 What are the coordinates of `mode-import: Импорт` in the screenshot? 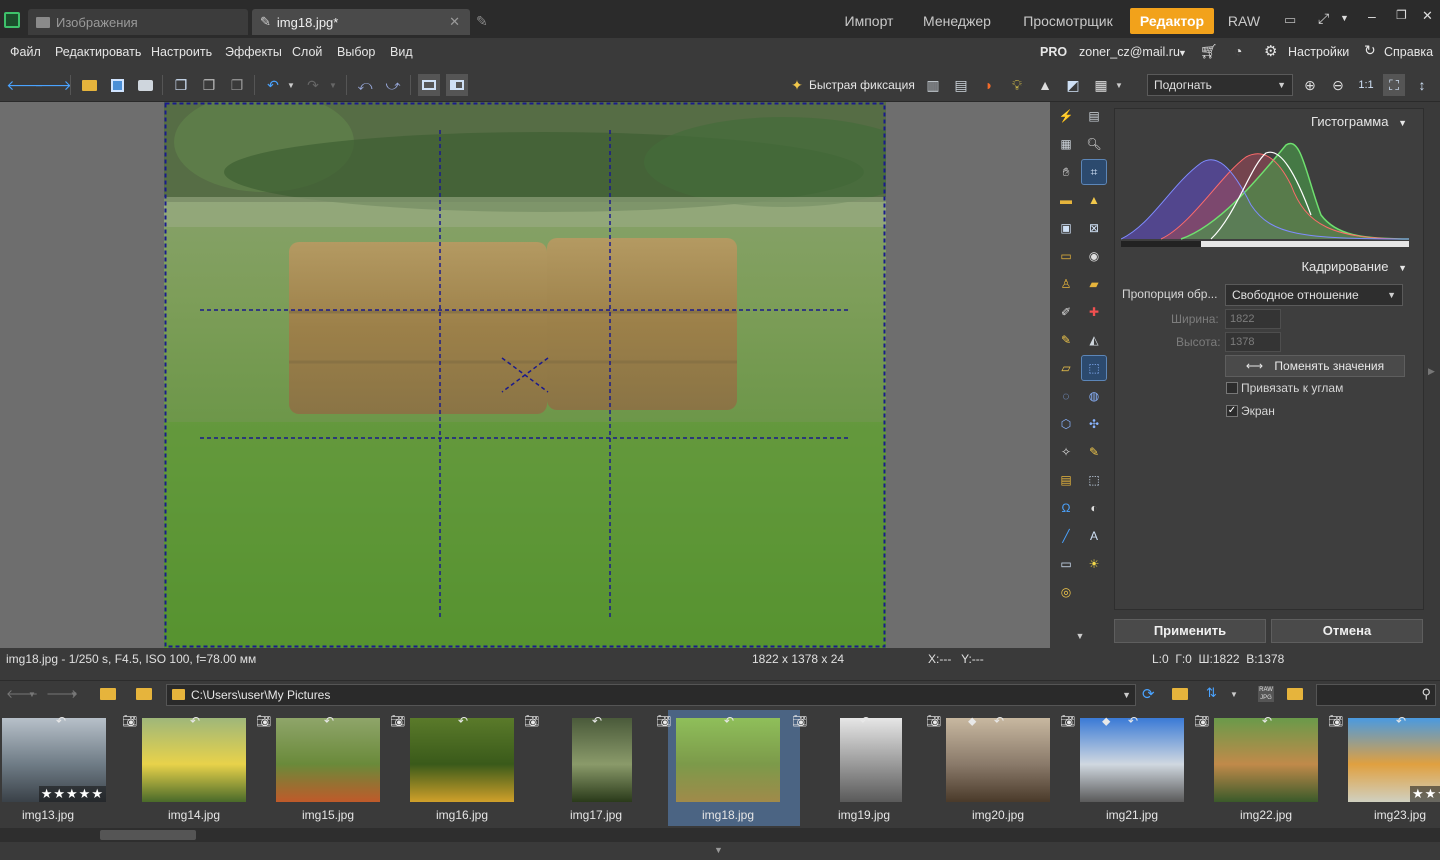 It's located at (869, 21).